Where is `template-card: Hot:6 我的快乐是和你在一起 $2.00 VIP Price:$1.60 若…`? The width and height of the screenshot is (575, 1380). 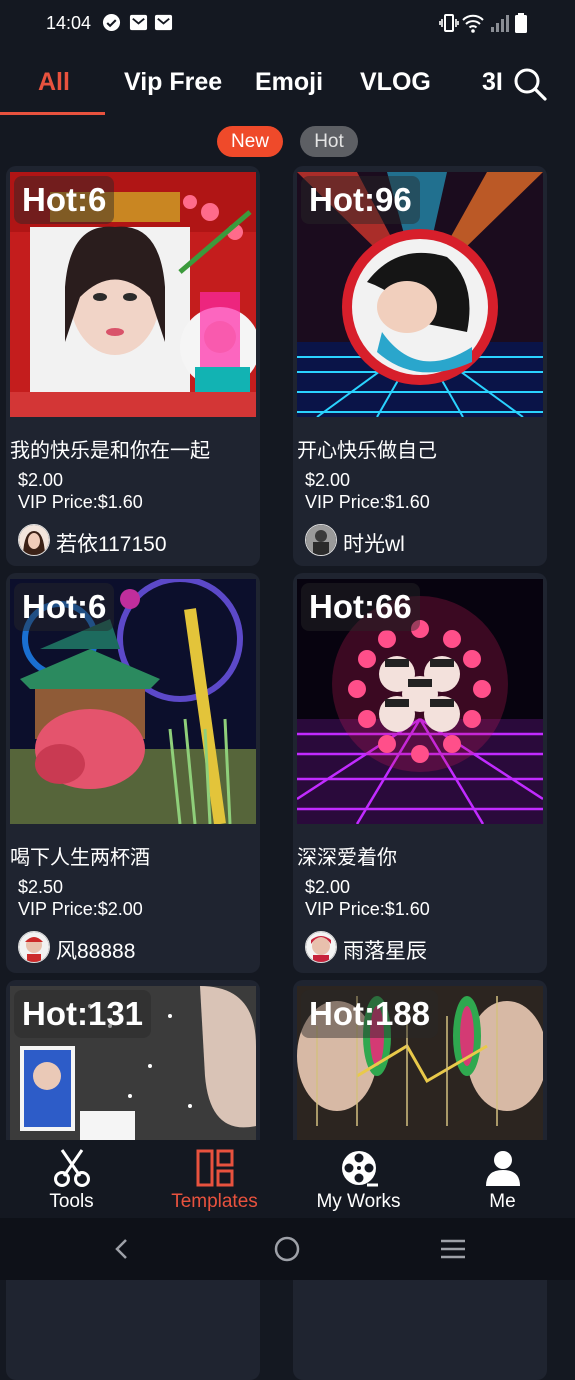 template-card: Hot:6 我的快乐是和你在一起 $2.00 VIP Price:$1.60 若… is located at coordinates (133, 366).